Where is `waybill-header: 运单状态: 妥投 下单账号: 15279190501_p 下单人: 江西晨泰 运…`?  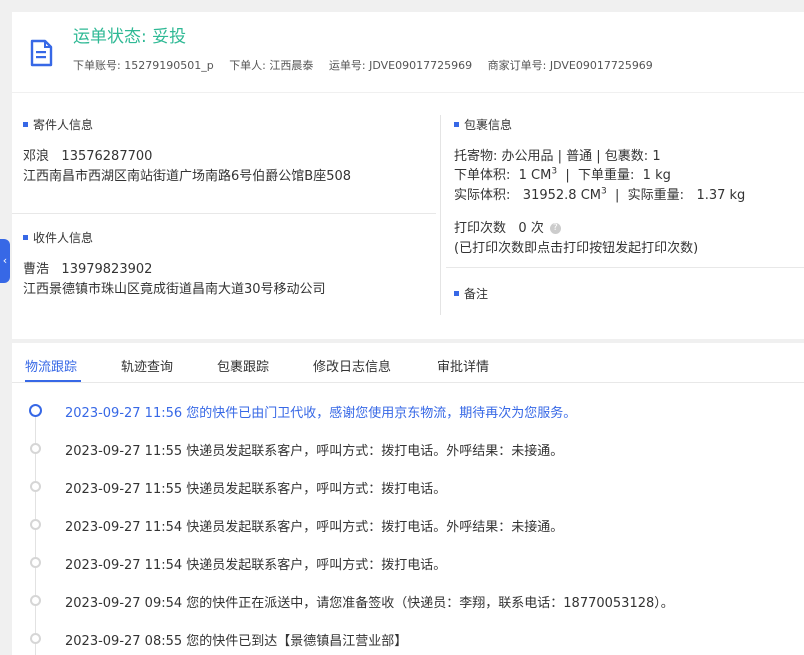 waybill-header: 运单状态: 妥投 下单账号: 15279190501_p 下单人: 江西晨泰 运… is located at coordinates (408, 52).